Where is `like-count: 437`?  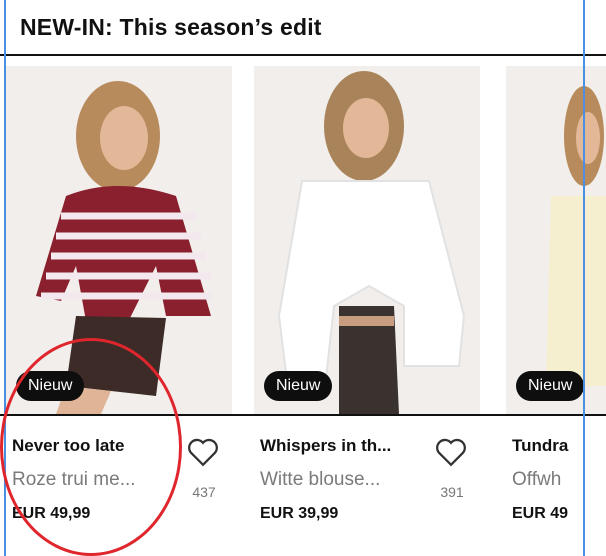
like-count: 437 is located at coordinates (204, 492).